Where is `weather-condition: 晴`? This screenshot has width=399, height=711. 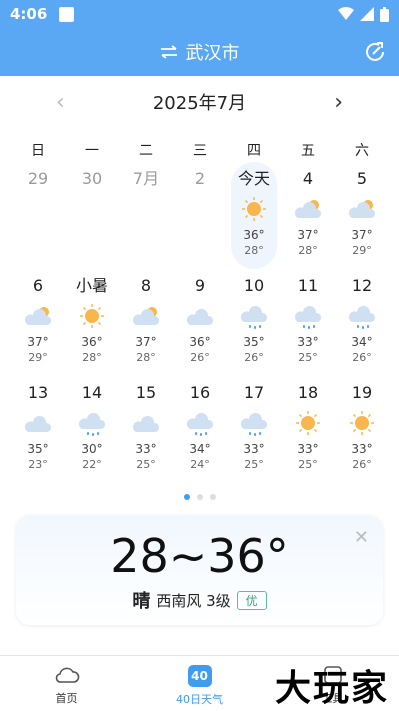
weather-condition: 晴 is located at coordinates (141, 601).